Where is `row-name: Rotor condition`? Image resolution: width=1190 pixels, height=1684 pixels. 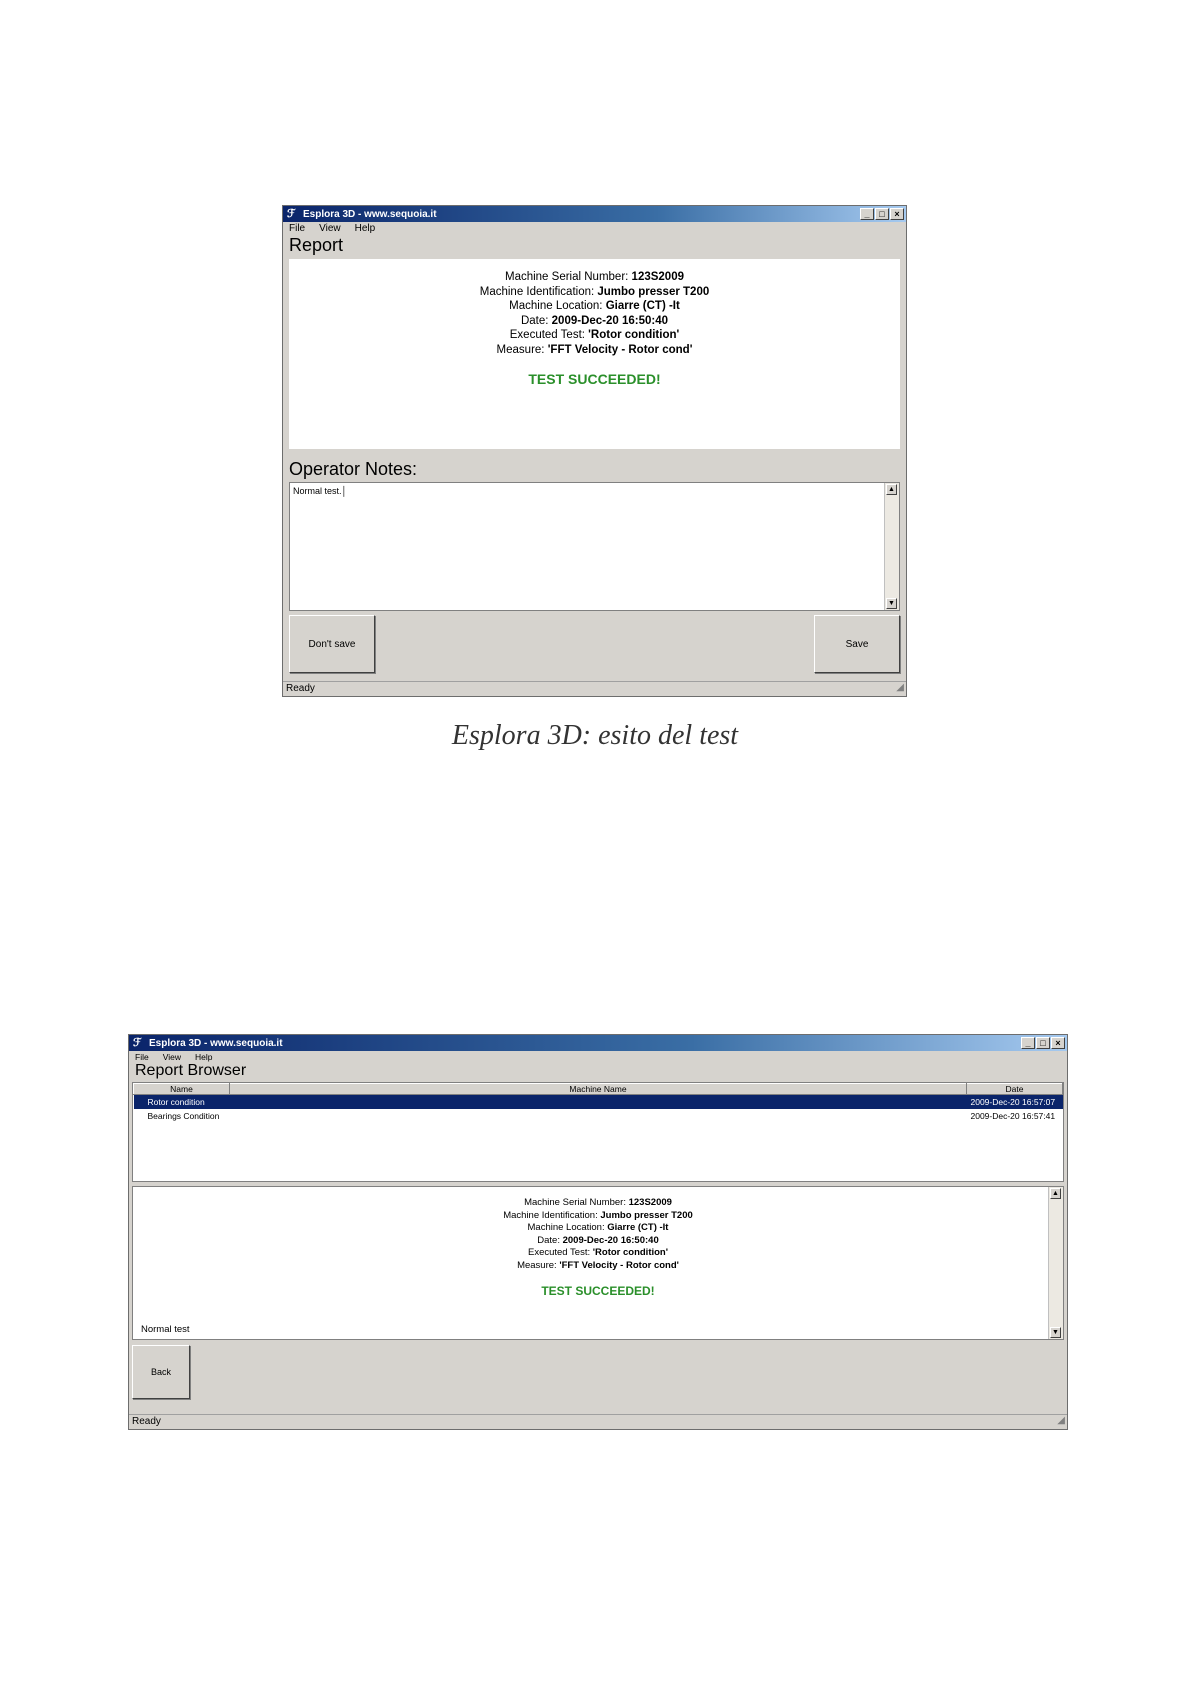 row-name: Rotor condition is located at coordinates (181, 1101).